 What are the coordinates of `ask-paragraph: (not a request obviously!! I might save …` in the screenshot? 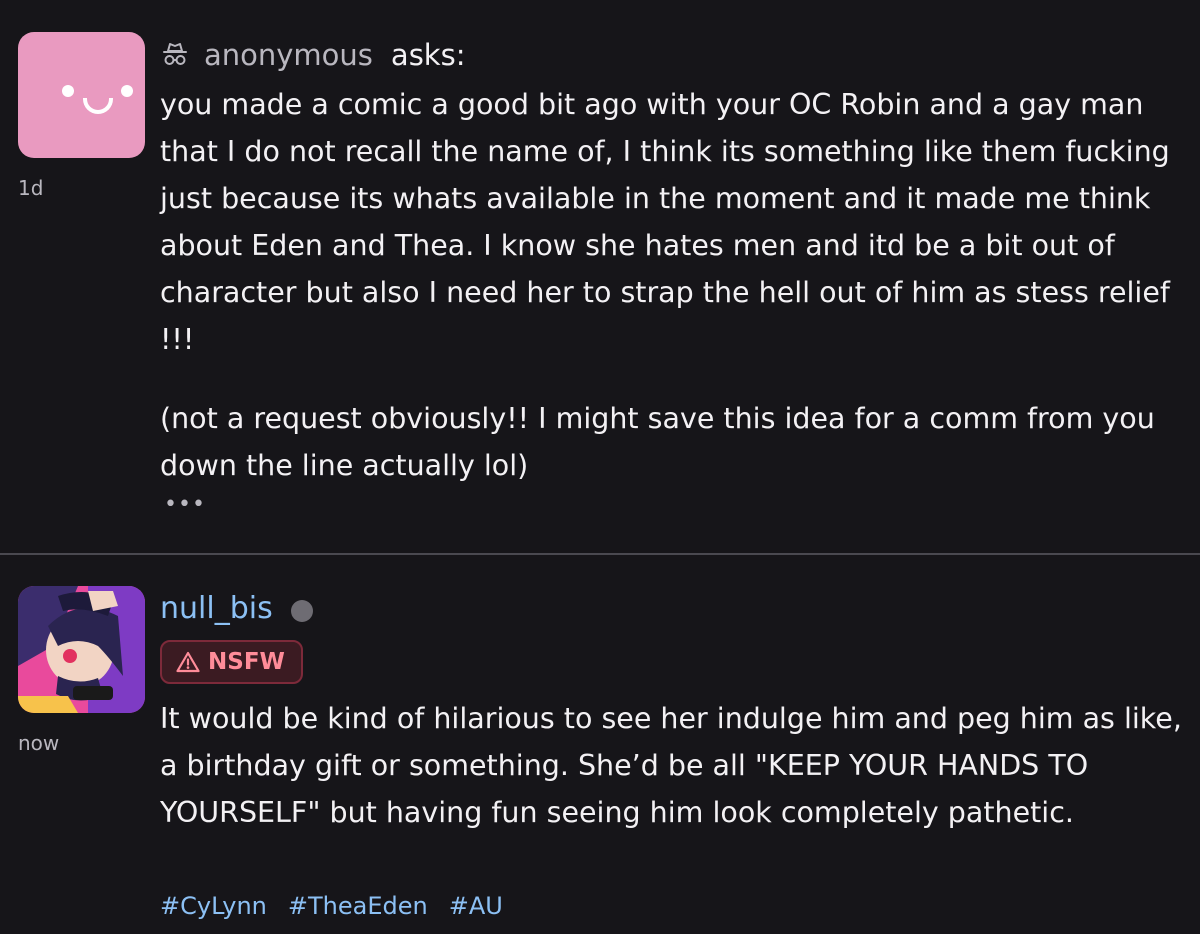 It's located at (657, 442).